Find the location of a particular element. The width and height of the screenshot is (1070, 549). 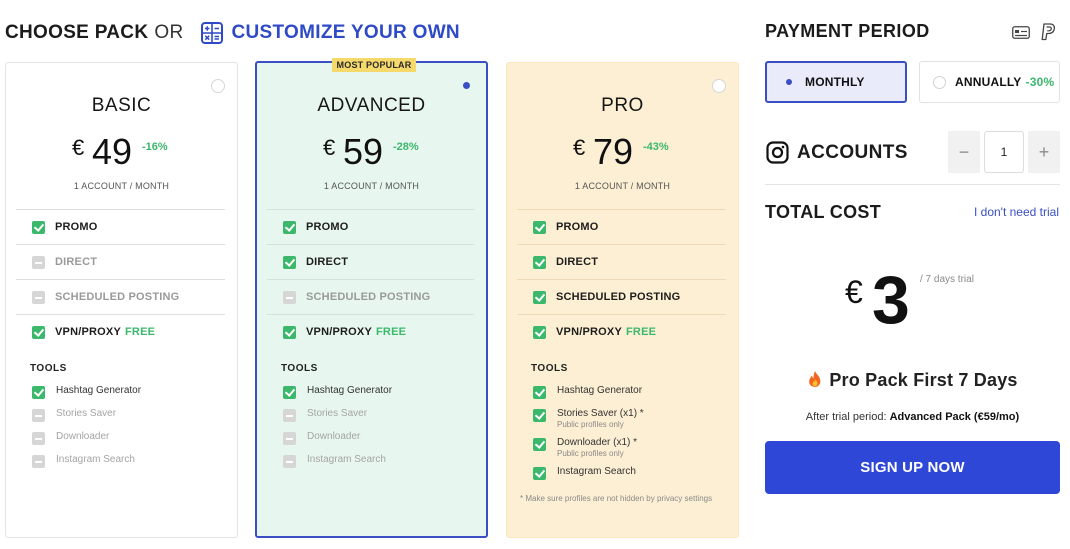

total-cost-label: TOTAL COST is located at coordinates (823, 212).